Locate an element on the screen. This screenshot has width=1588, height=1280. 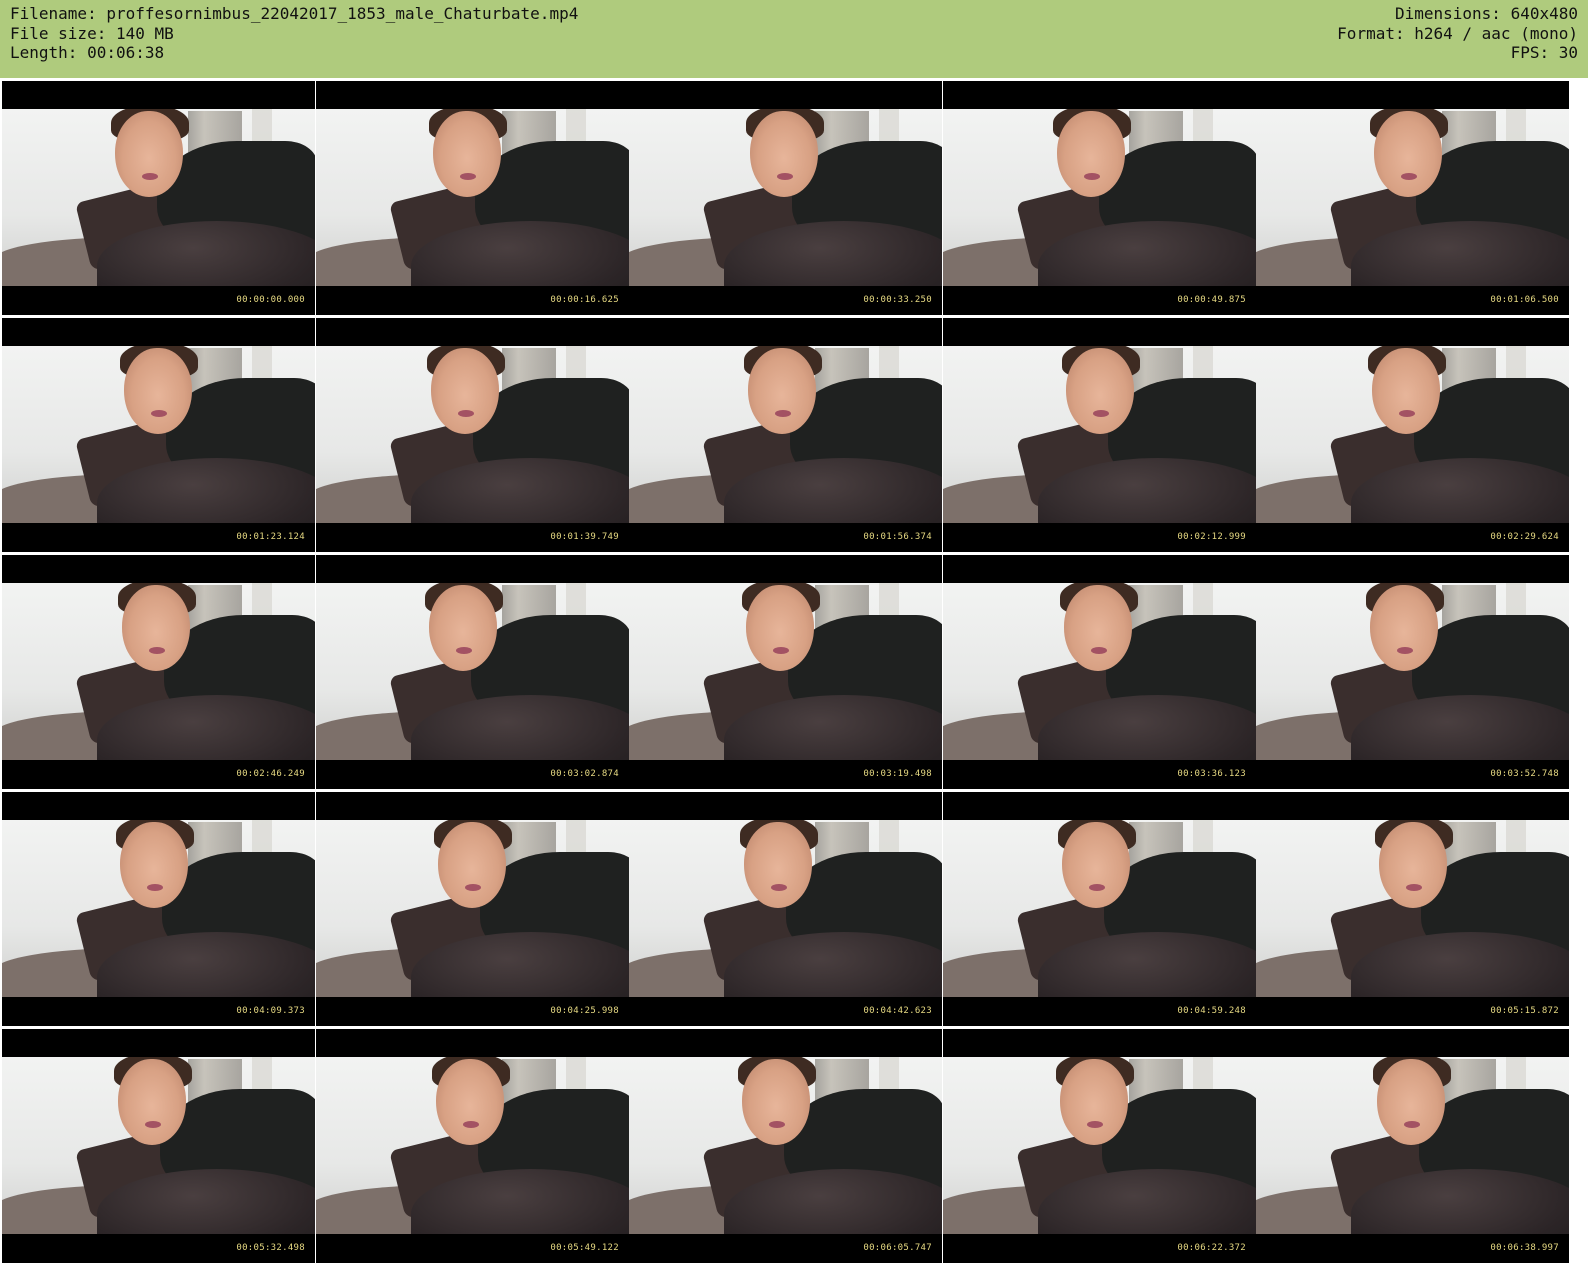
video-thumbnail: 00:06:22.372 is located at coordinates (1099, 1146).